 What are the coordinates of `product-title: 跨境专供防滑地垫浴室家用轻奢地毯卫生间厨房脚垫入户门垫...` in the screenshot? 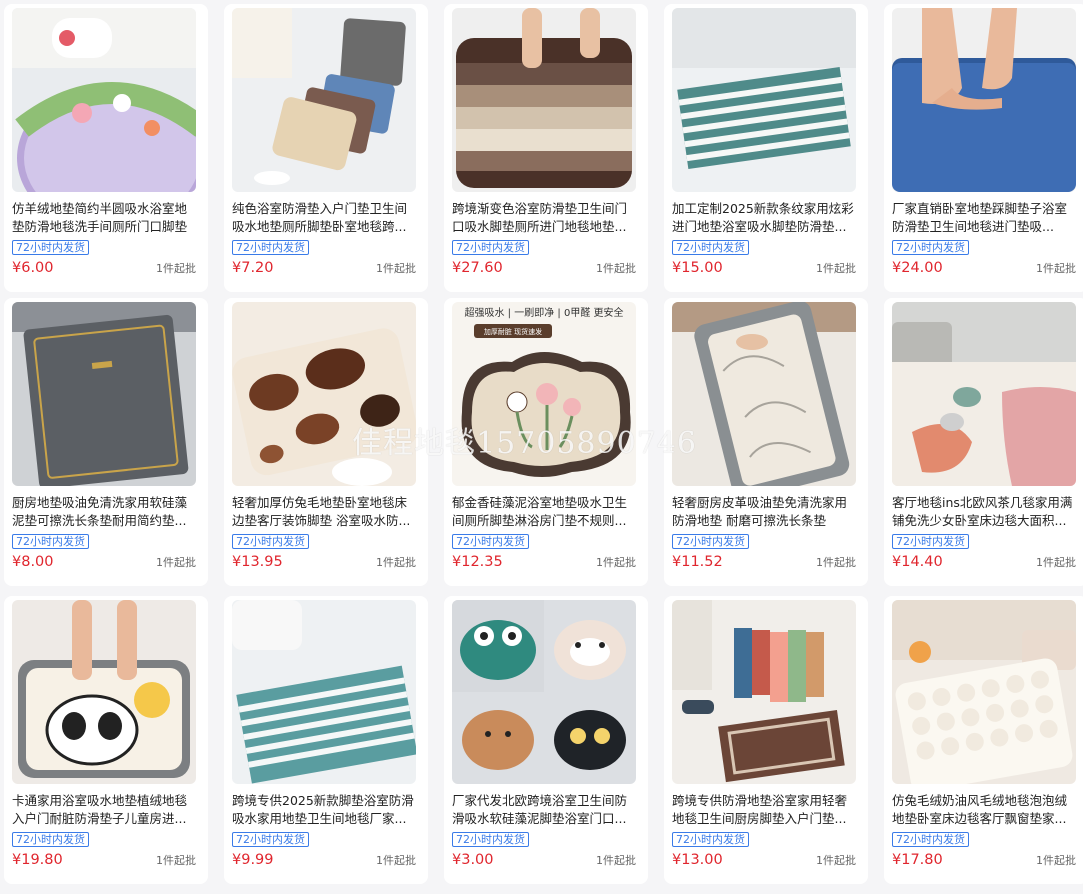 It's located at (764, 810).